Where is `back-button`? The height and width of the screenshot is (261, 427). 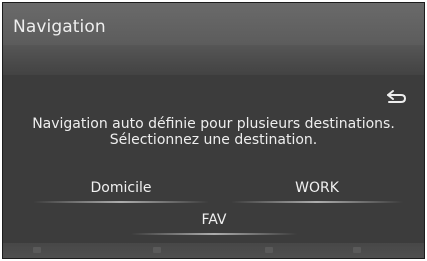 back-button is located at coordinates (397, 97).